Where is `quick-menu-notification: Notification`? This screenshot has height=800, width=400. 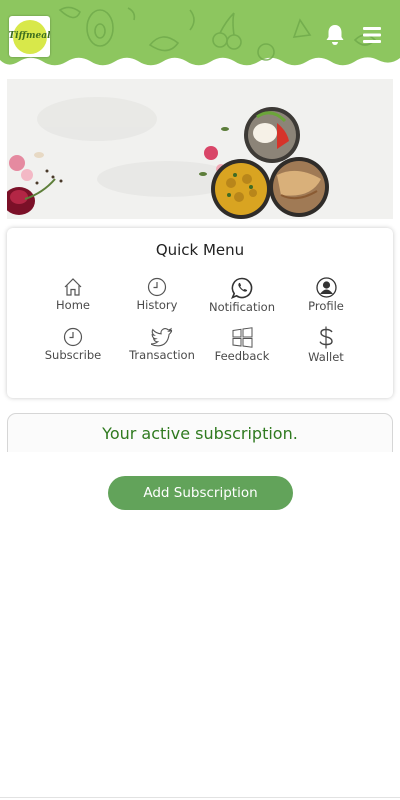 quick-menu-notification: Notification is located at coordinates (242, 295).